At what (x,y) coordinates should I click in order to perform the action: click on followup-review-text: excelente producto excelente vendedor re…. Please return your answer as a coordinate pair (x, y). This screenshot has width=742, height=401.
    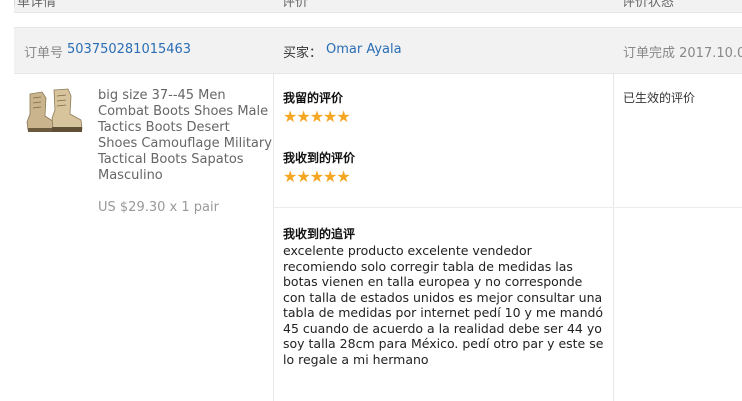
    Looking at the image, I should click on (443, 305).